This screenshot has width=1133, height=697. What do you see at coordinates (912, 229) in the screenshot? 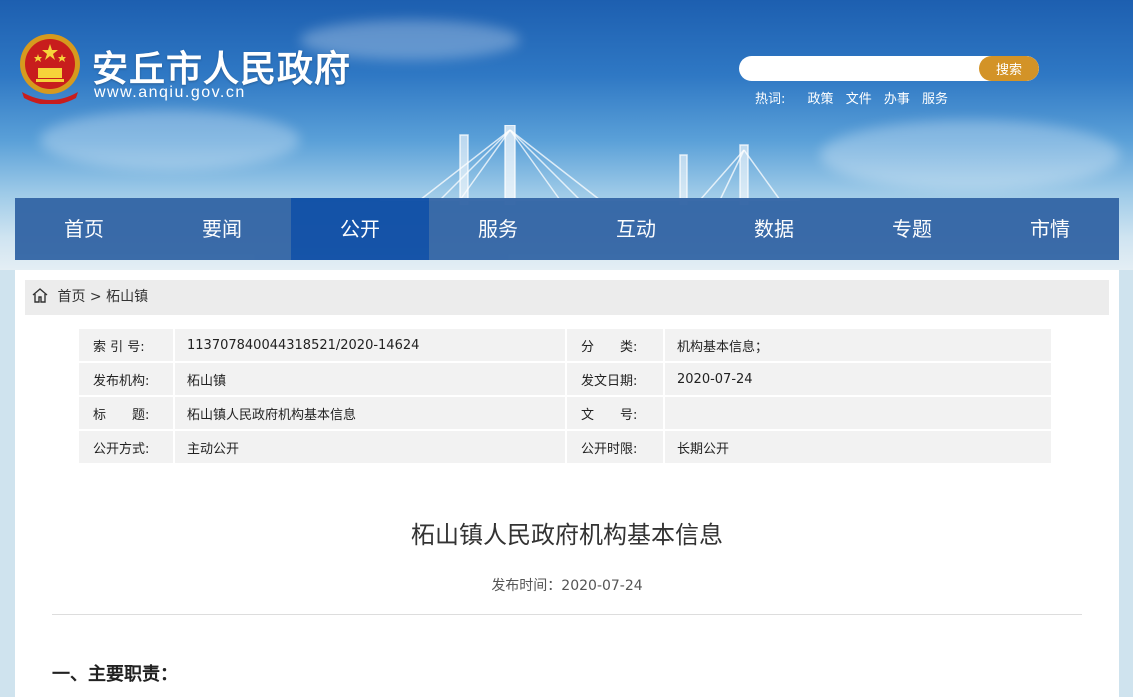
I see `nav-item-topics: 专题` at bounding box center [912, 229].